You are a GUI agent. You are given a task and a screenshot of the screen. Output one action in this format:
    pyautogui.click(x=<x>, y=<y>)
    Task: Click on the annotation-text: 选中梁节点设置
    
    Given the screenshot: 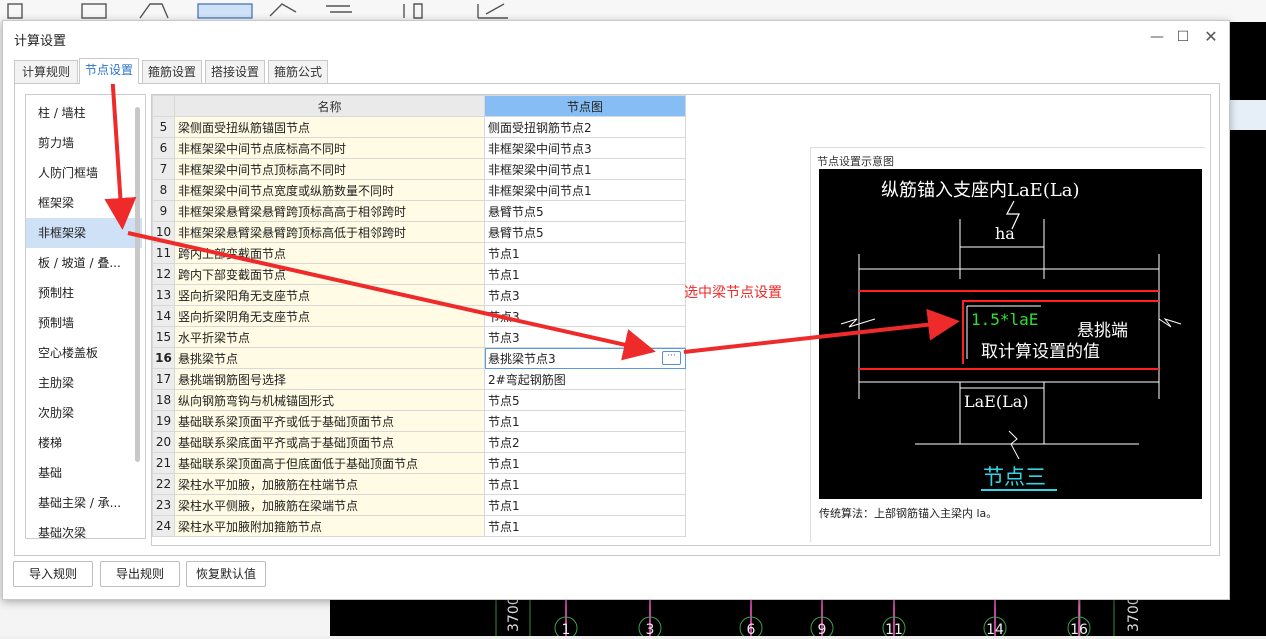 What is the action you would take?
    pyautogui.click(x=733, y=293)
    